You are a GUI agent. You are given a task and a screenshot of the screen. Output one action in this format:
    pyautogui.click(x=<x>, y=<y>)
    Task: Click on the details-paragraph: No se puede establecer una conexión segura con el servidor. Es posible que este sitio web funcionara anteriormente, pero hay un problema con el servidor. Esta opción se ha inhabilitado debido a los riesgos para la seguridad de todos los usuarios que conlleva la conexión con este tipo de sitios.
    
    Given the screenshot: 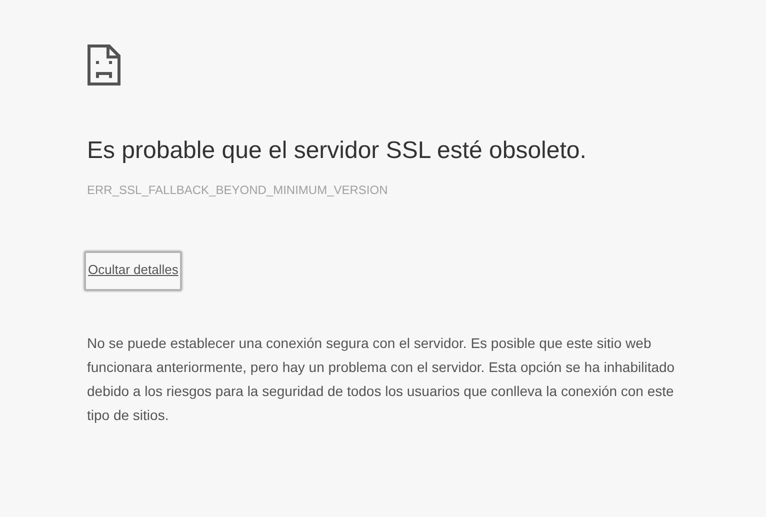 What is the action you would take?
    pyautogui.click(x=381, y=379)
    